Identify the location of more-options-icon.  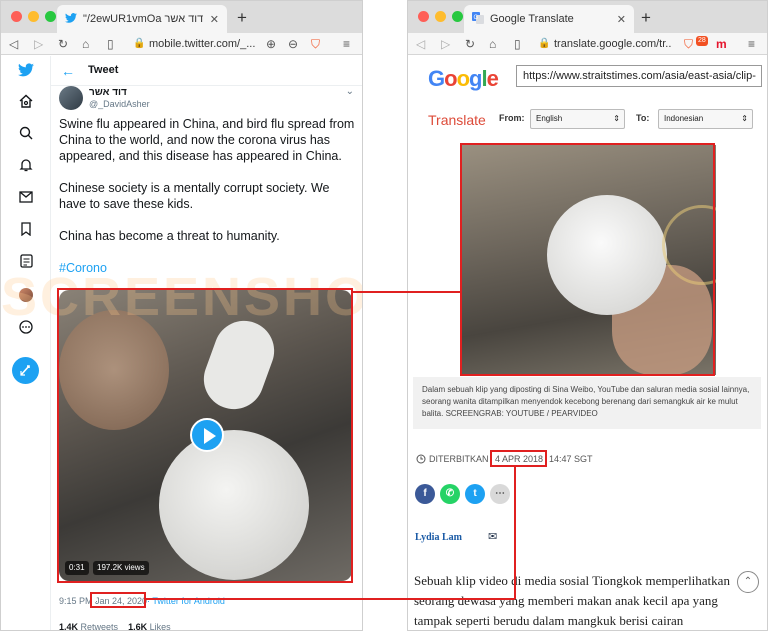
(26, 328).